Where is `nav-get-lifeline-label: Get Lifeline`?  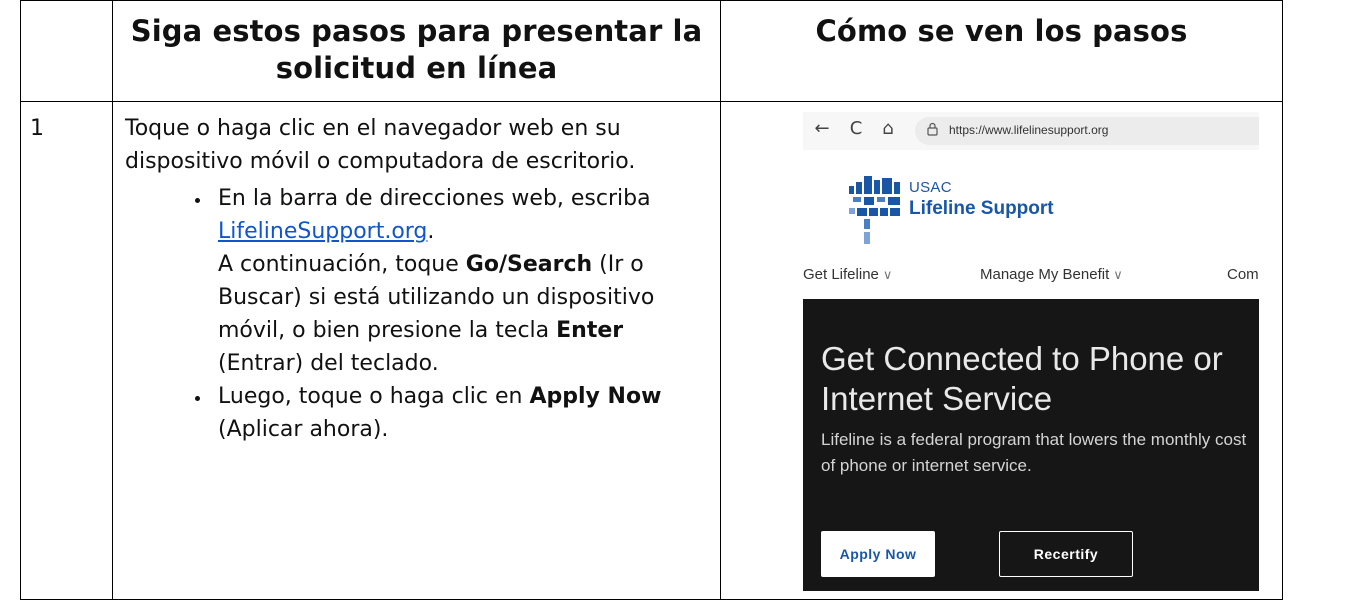 nav-get-lifeline-label: Get Lifeline is located at coordinates (841, 274).